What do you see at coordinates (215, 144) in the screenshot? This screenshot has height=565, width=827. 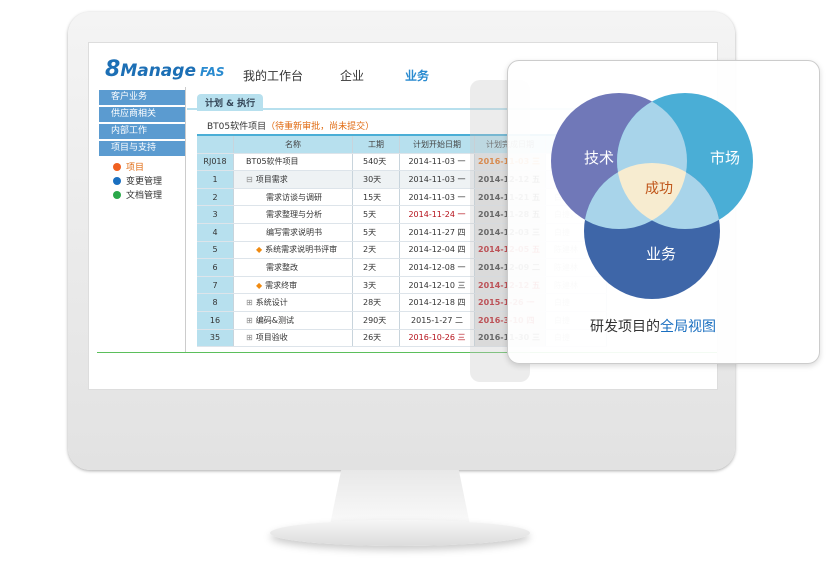 I see `column-header` at bounding box center [215, 144].